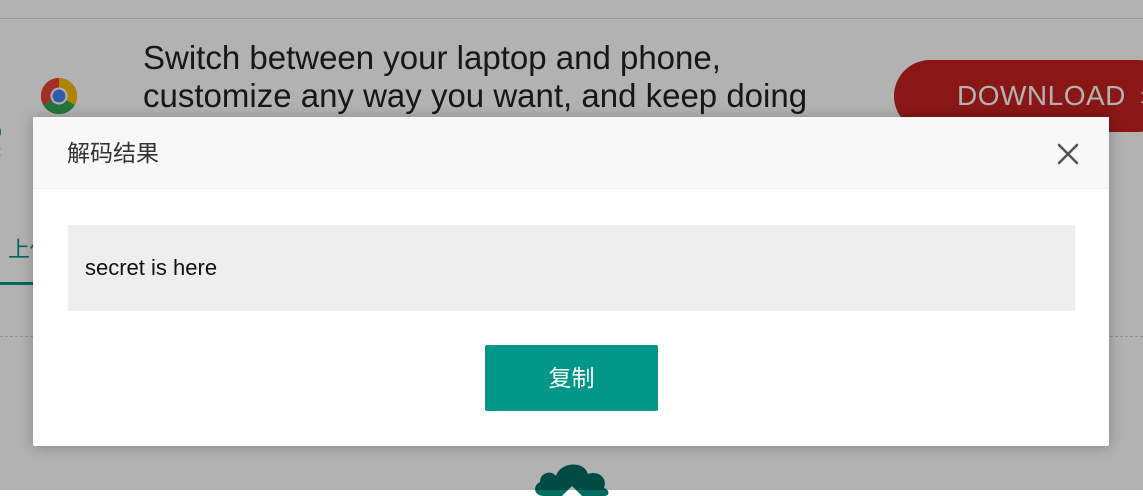  What do you see at coordinates (571, 153) in the screenshot?
I see `dialog-header: 解码结果` at bounding box center [571, 153].